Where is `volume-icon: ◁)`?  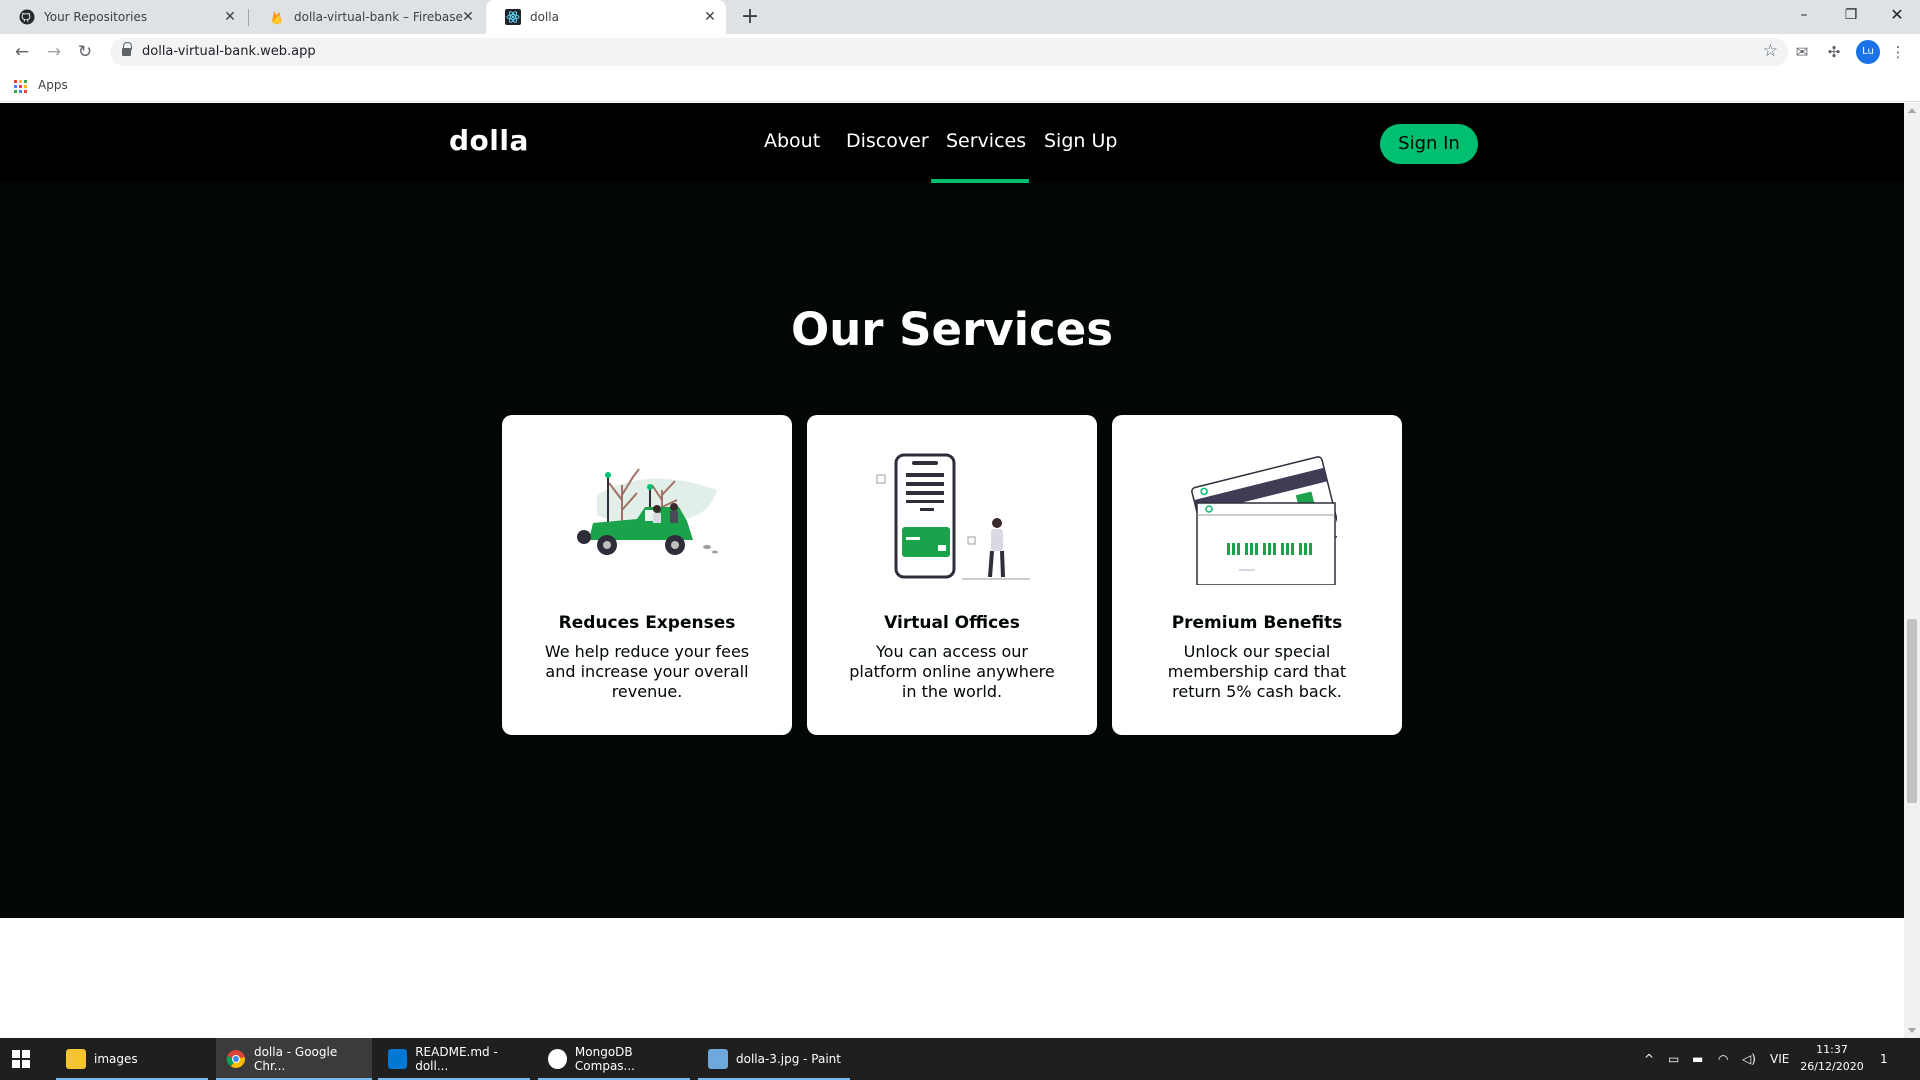 volume-icon: ◁) is located at coordinates (1749, 1059).